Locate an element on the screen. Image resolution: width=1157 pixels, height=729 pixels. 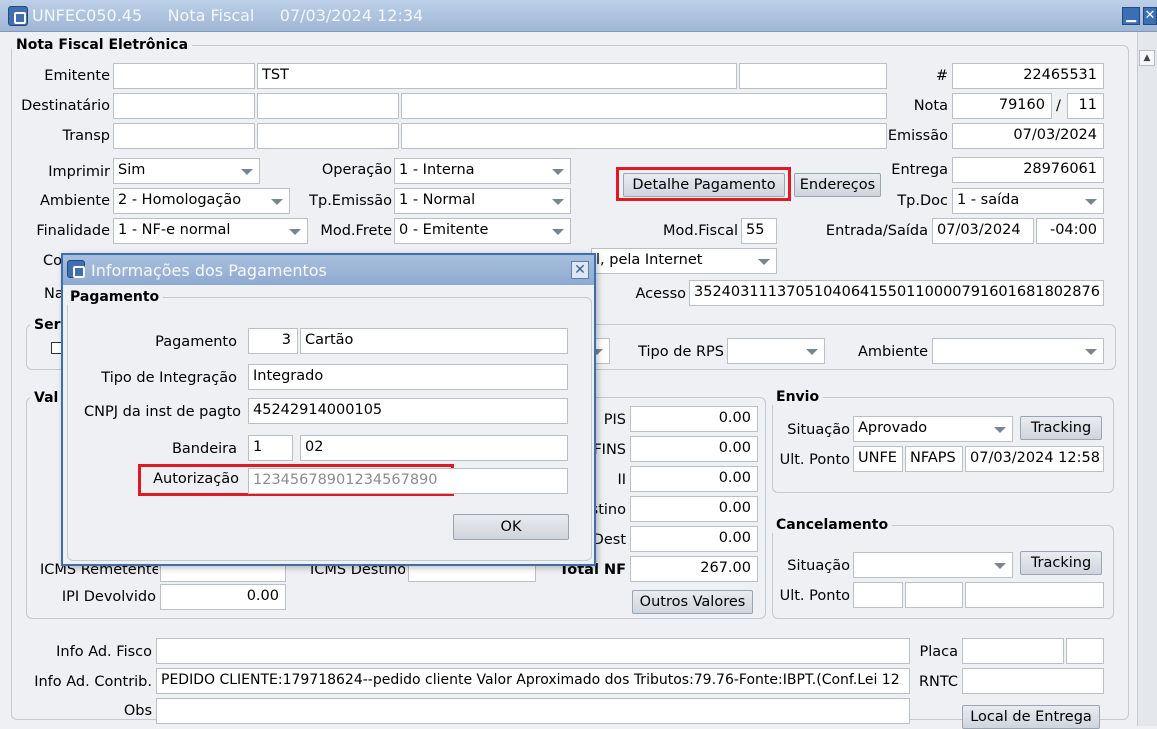
tipo-integracao-field: Integrado is located at coordinates (408, 377).